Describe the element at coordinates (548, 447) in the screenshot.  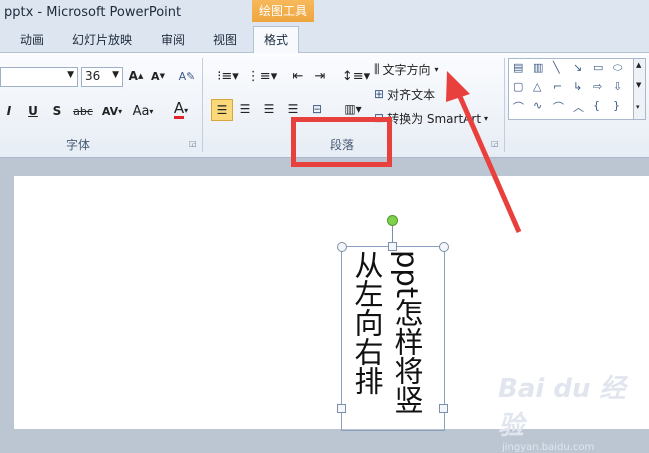
I see `watermark-url: jingyan.baidu.com` at that location.